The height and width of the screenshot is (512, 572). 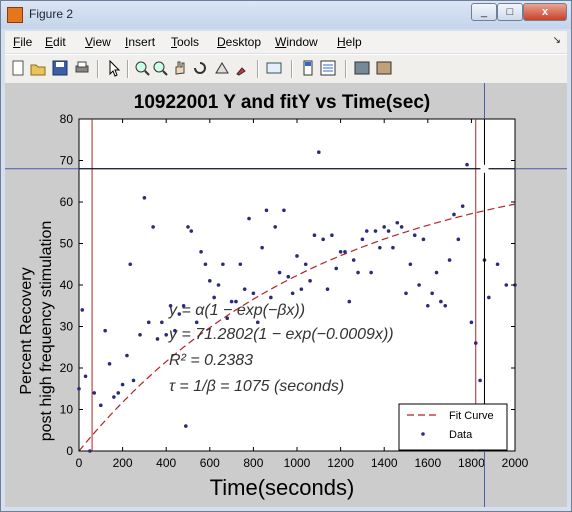 I want to click on menu-window: Window, so click(x=296, y=42).